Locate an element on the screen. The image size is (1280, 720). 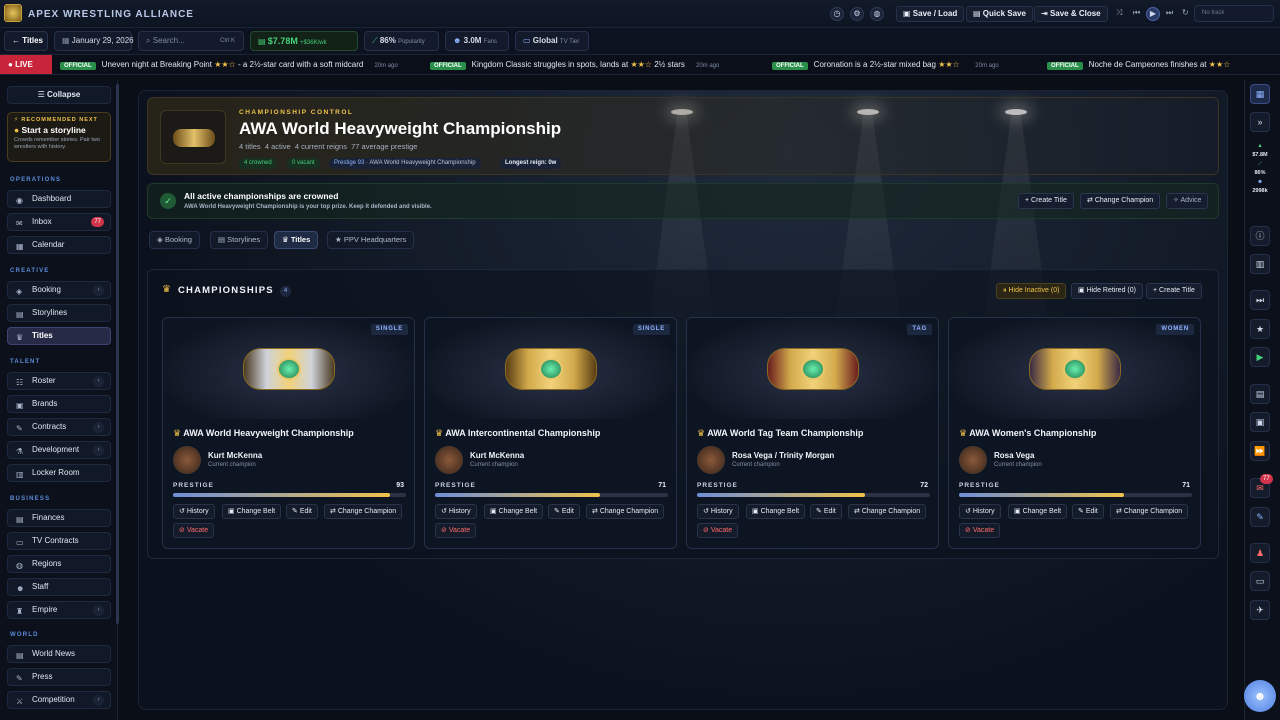
collapse-button: ☰ Collapse is located at coordinates (59, 95).